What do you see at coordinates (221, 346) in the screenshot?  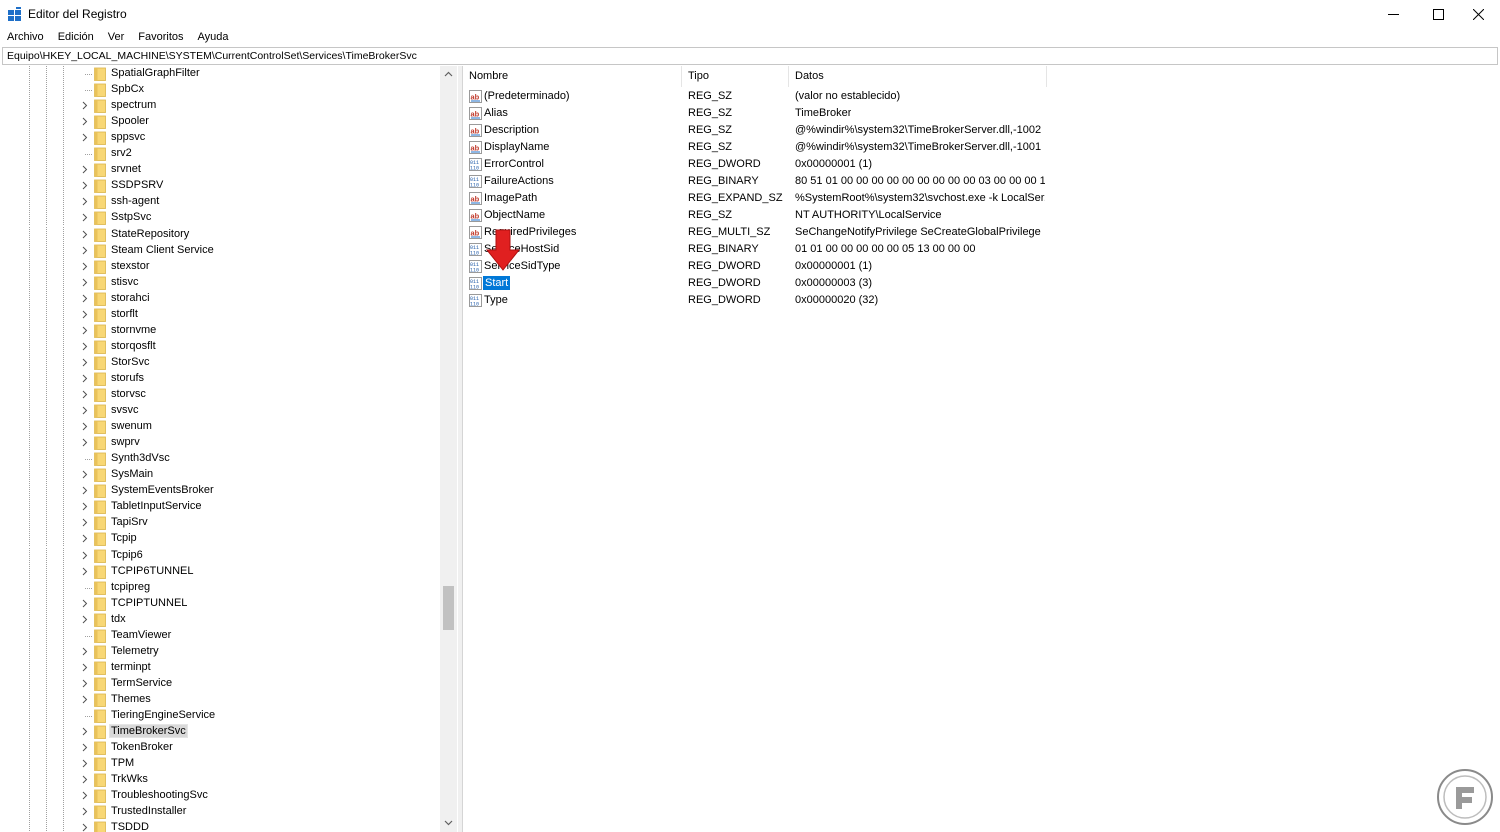 I see `tree-item: storqosflt` at bounding box center [221, 346].